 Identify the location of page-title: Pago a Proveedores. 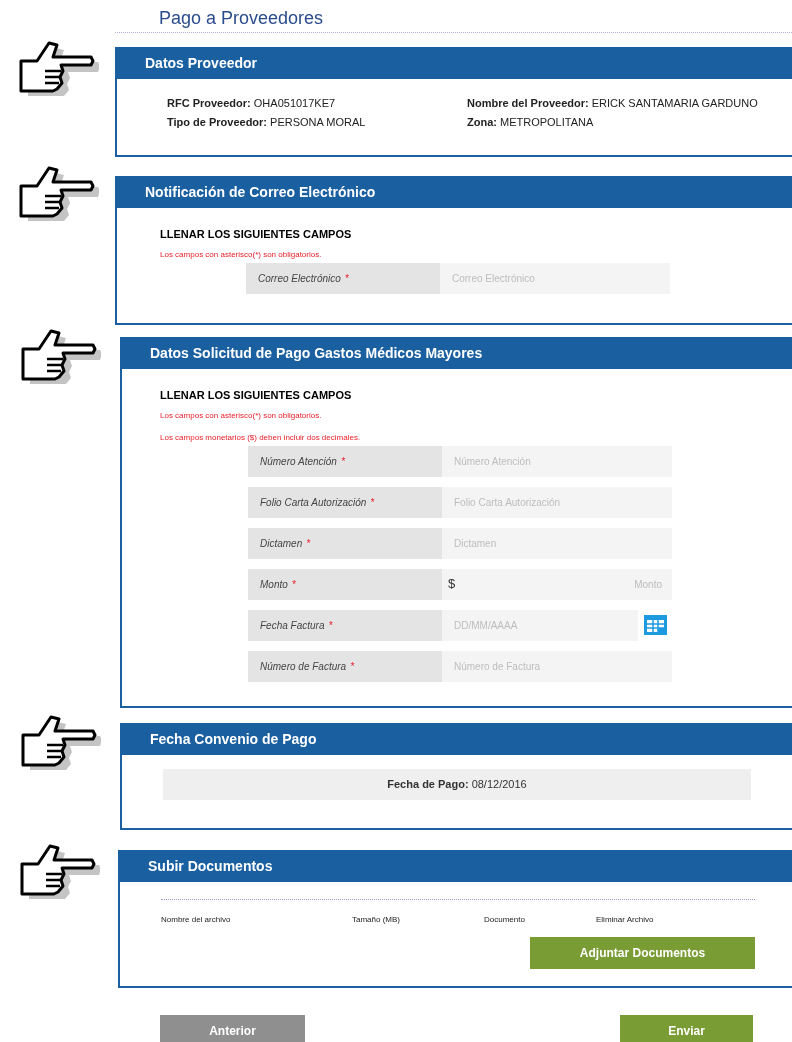
(241, 18).